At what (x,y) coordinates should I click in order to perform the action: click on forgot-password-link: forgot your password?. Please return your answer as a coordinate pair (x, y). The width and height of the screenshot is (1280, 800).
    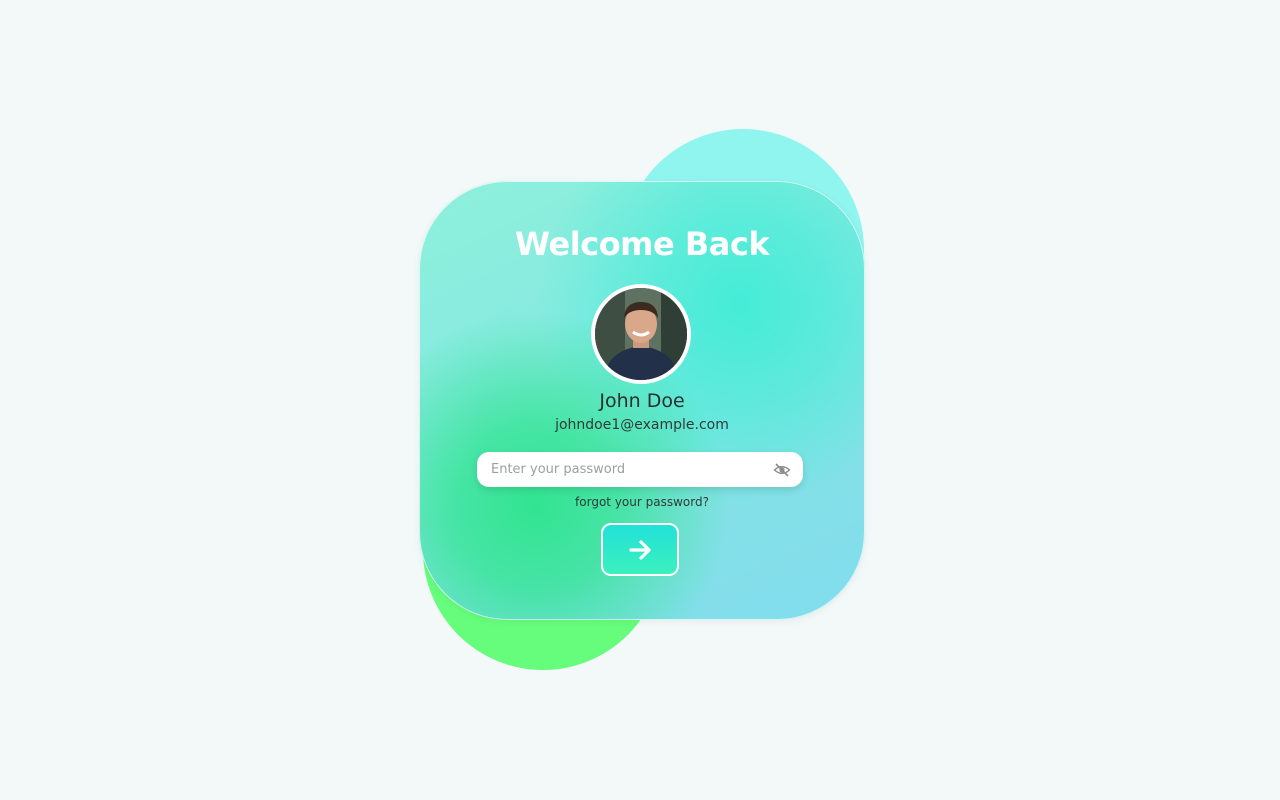
    Looking at the image, I should click on (642, 502).